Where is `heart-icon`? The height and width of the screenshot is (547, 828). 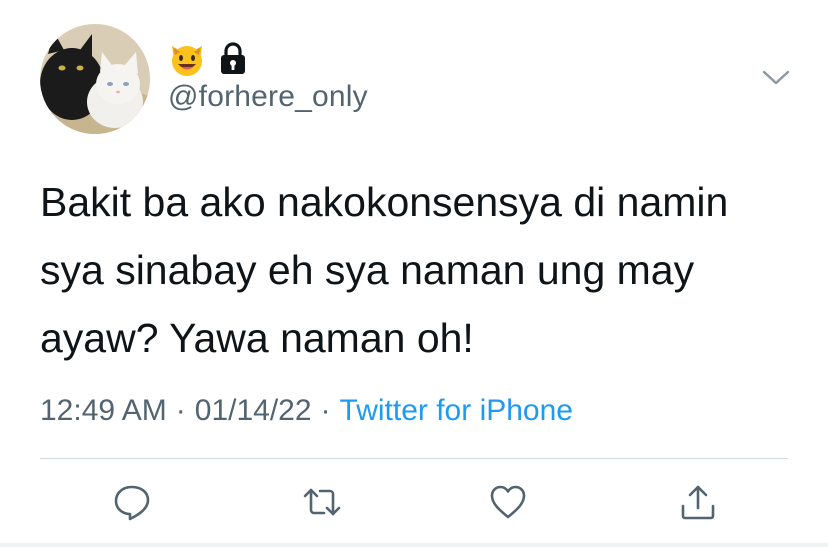 heart-icon is located at coordinates (508, 502).